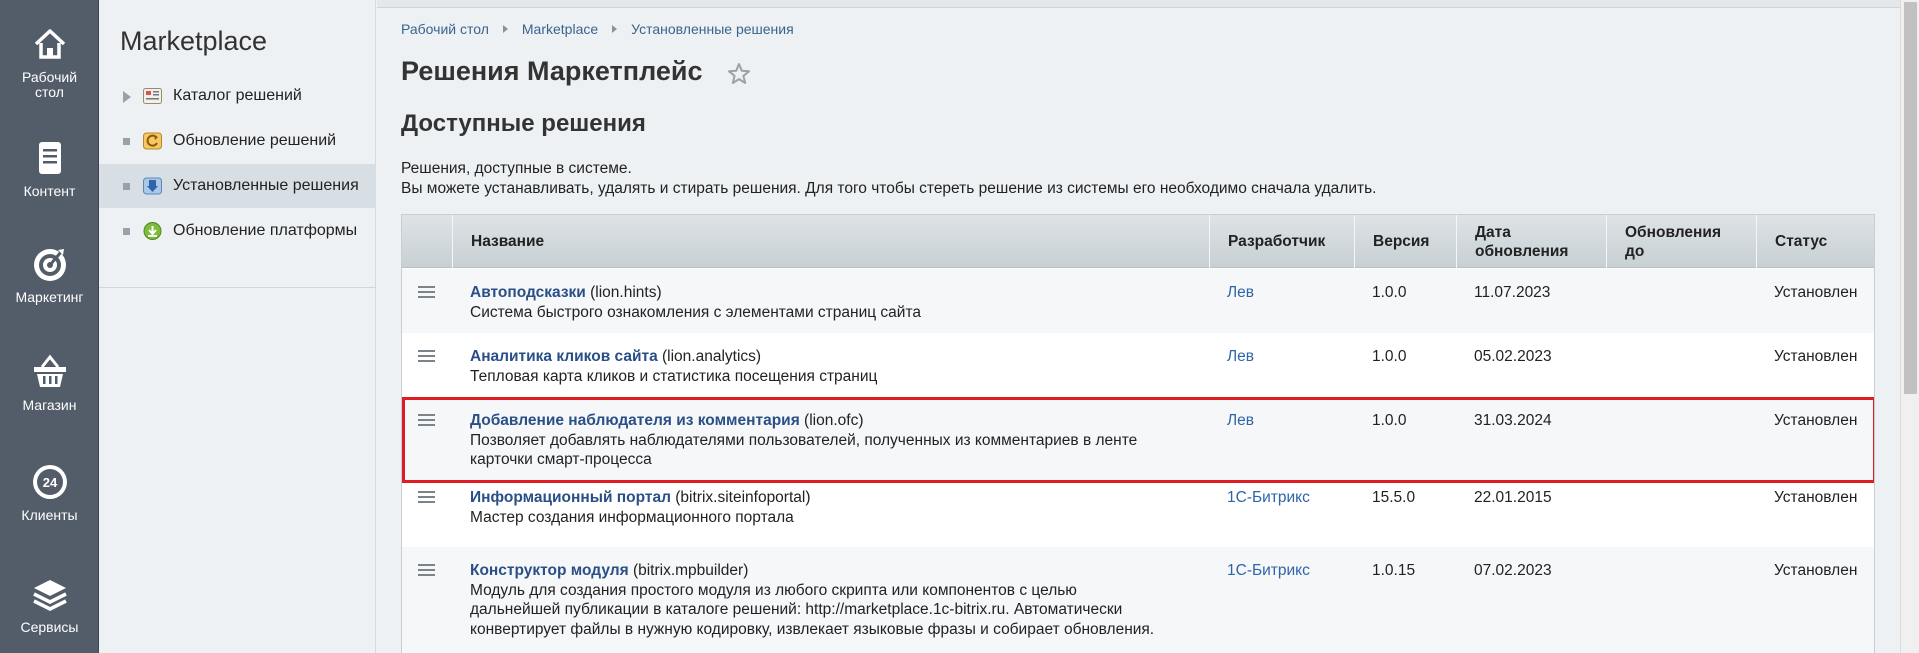  I want to click on solution-code: (lion.ofc), so click(831, 420).